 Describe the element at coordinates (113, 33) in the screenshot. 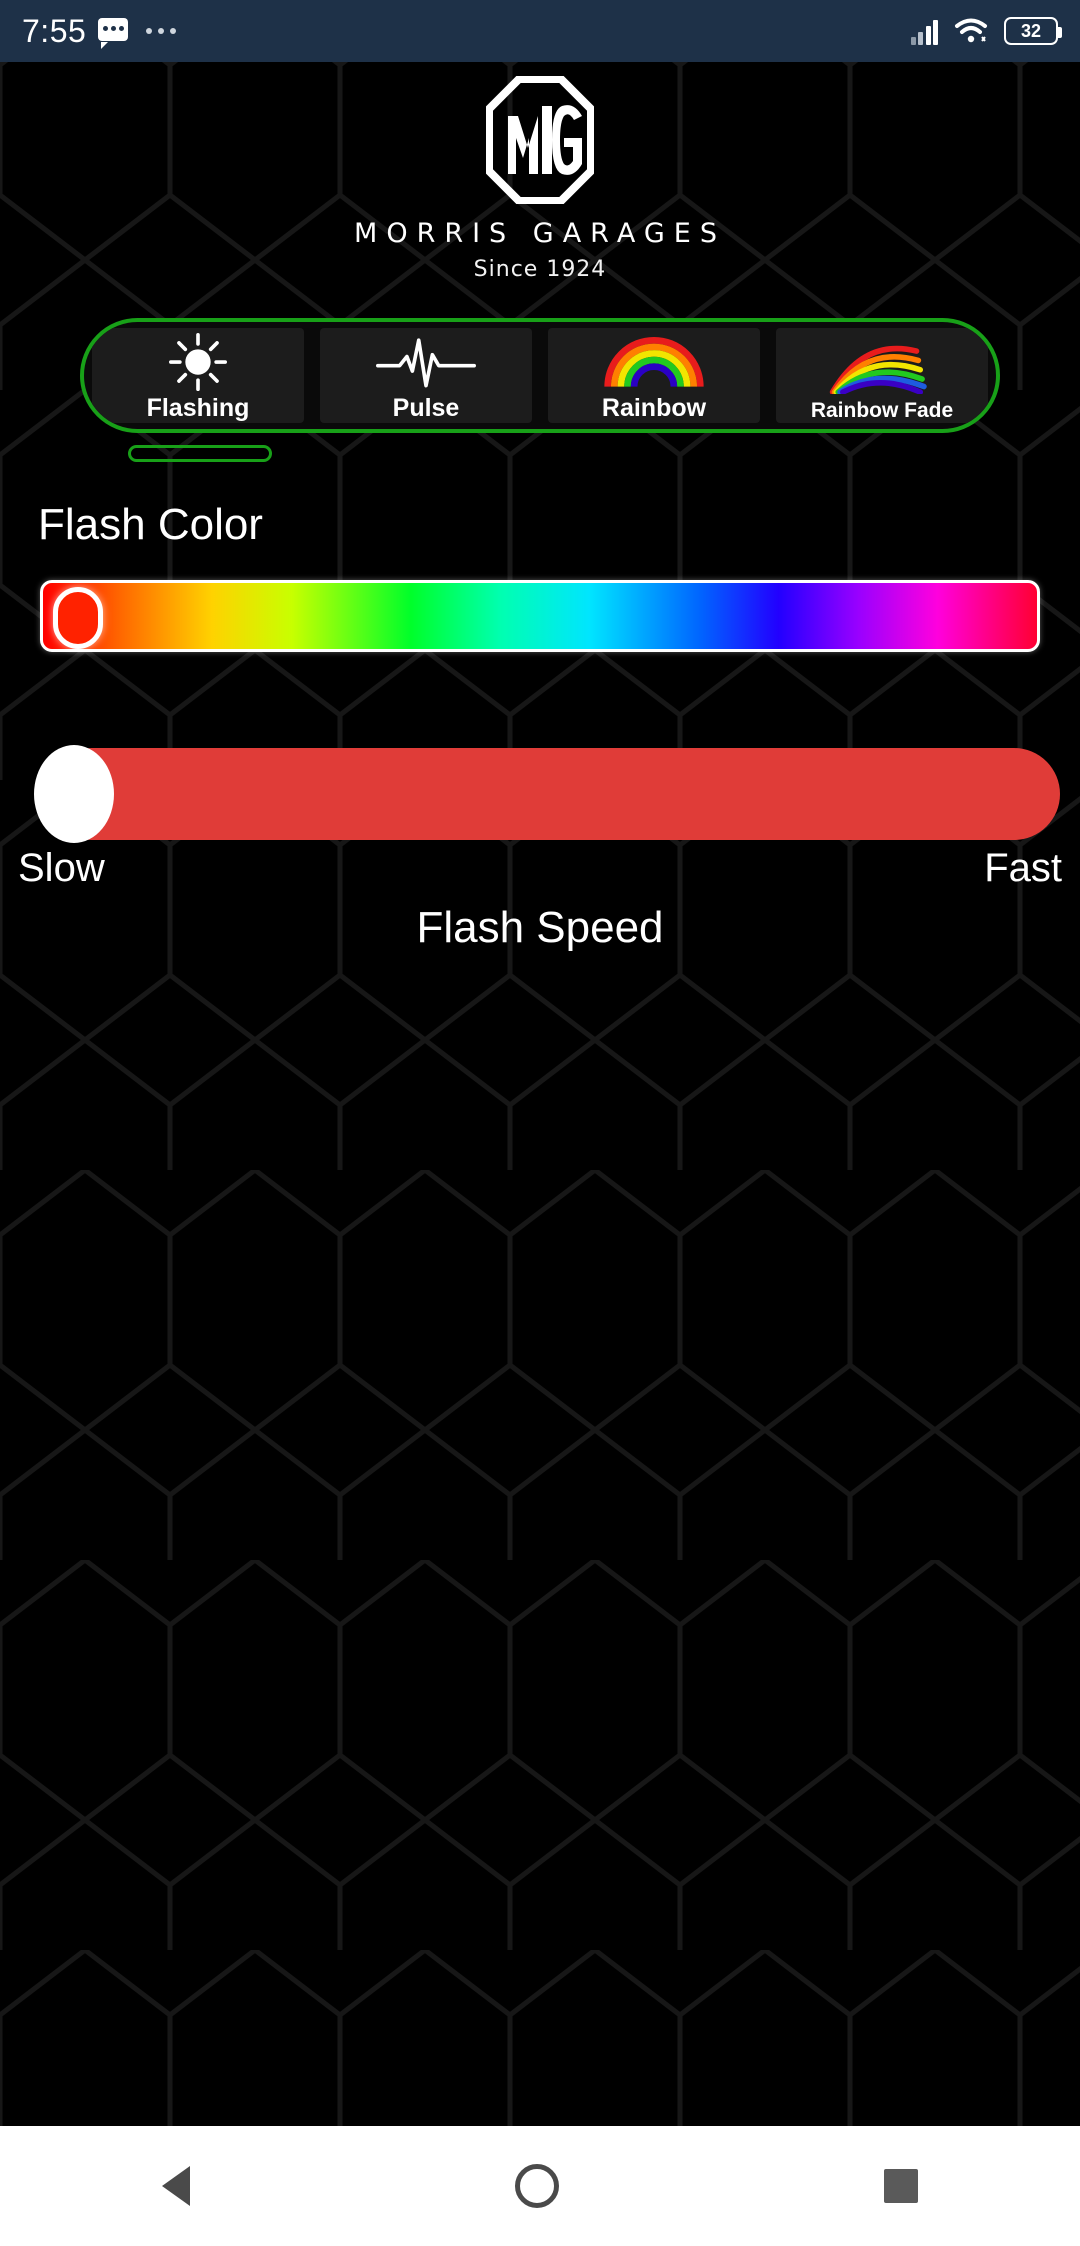

I see `message-icon` at that location.